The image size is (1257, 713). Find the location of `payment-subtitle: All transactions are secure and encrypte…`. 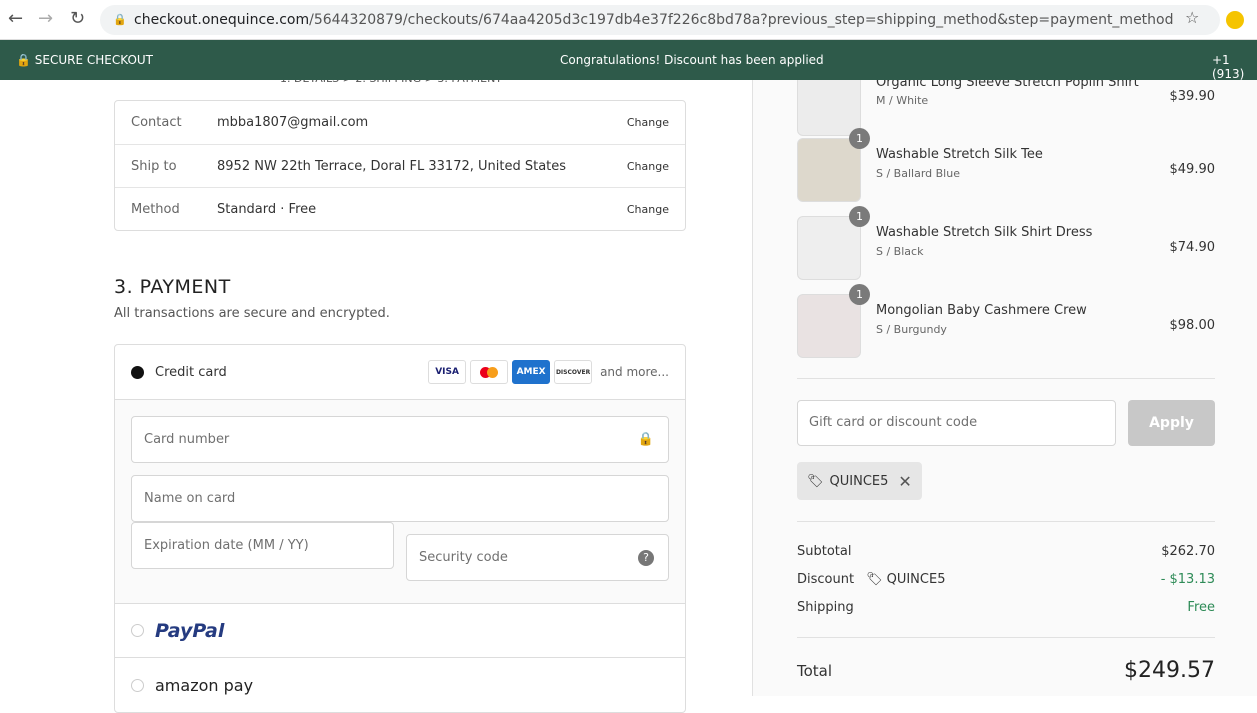

payment-subtitle: All transactions are secure and encrypte… is located at coordinates (252, 313).